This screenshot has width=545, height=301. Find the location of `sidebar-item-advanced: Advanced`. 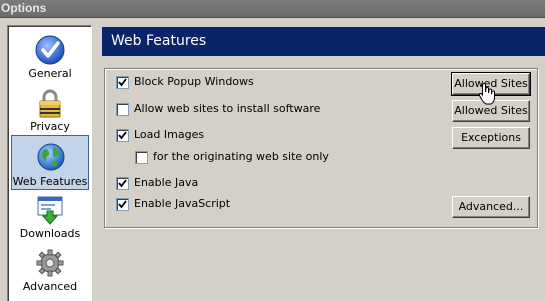

sidebar-item-advanced: Advanced is located at coordinates (50, 270).